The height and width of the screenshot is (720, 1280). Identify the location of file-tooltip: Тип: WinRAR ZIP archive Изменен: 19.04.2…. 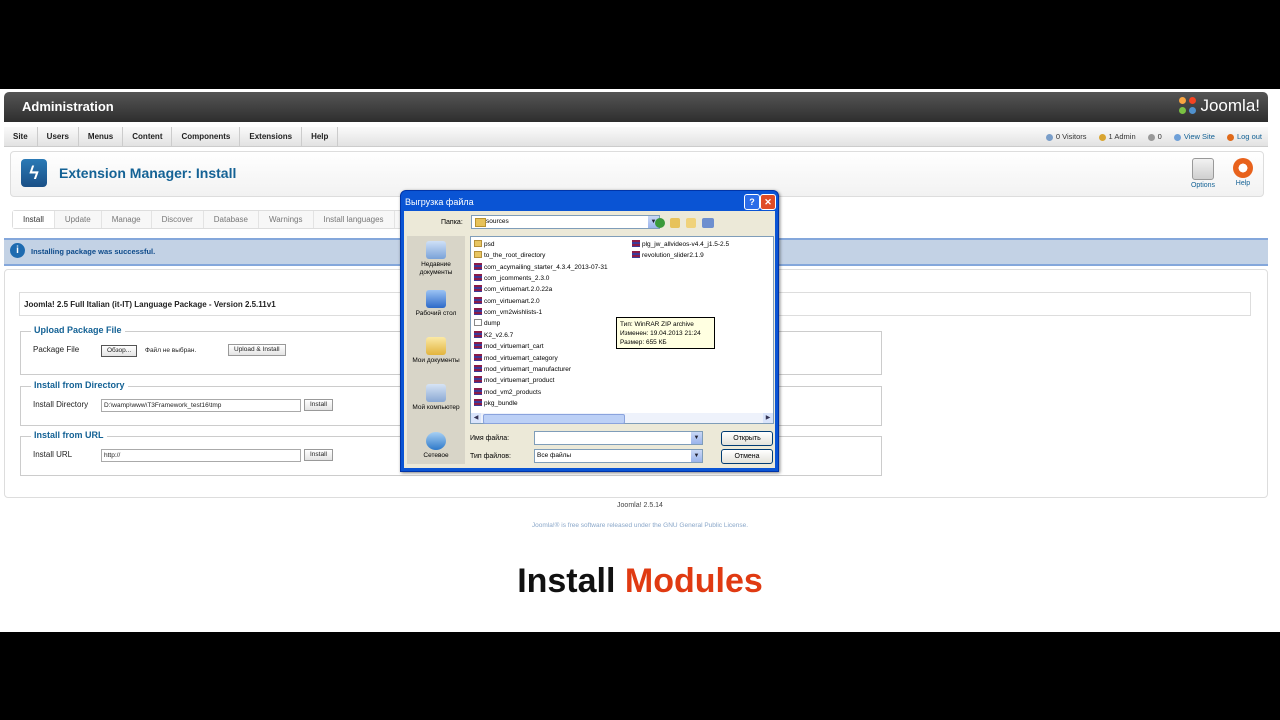
(665, 333).